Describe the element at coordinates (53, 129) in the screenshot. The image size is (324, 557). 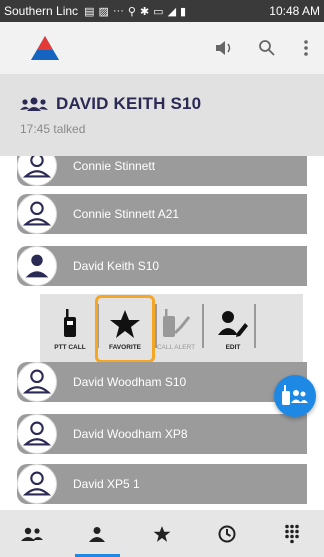
I see `group-status: 17:45 talked` at that location.